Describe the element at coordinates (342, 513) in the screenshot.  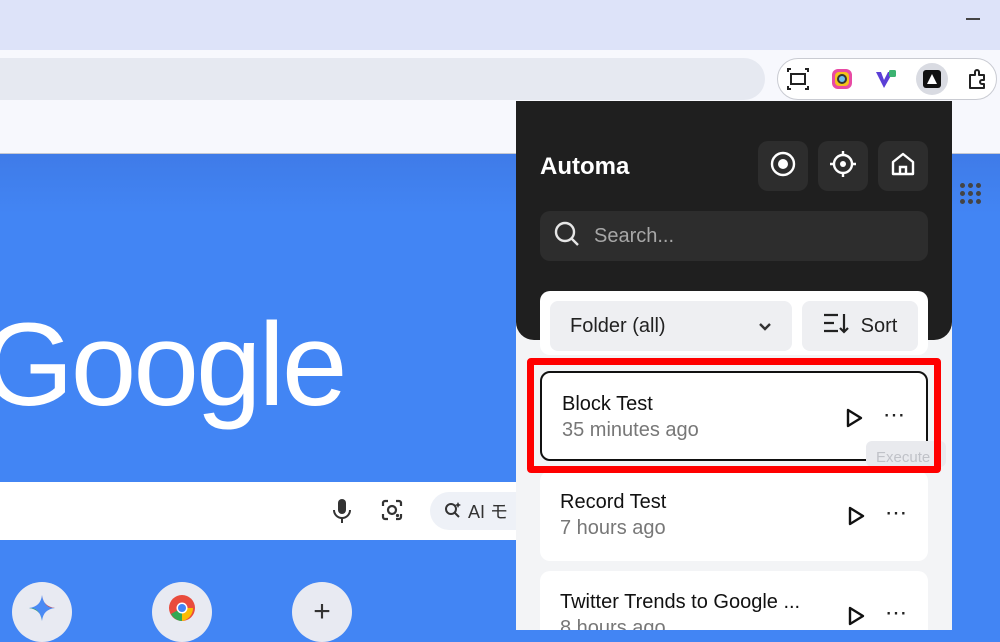
I see `microphone-icon` at that location.